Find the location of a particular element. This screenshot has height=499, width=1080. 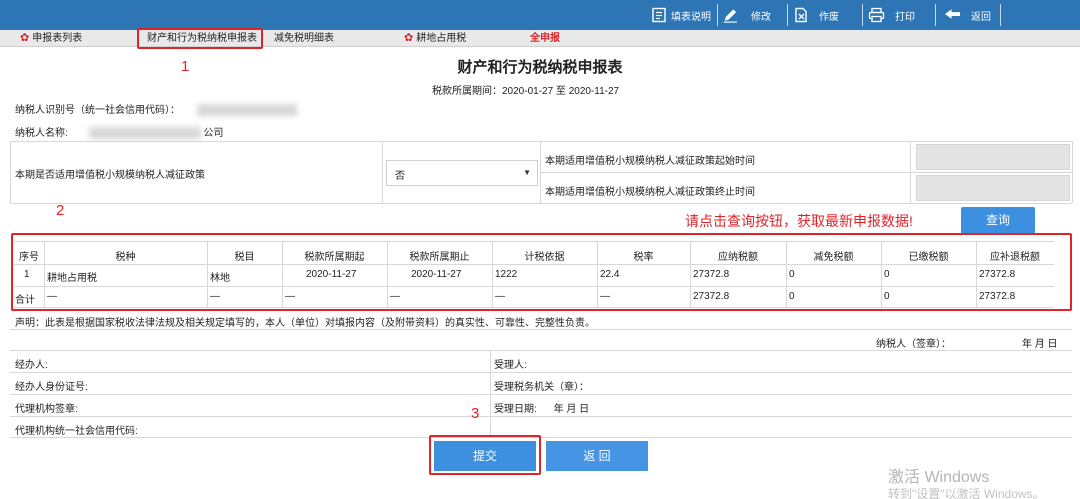

taxpayer-sign-date: 年 月 日 is located at coordinates (1040, 344).